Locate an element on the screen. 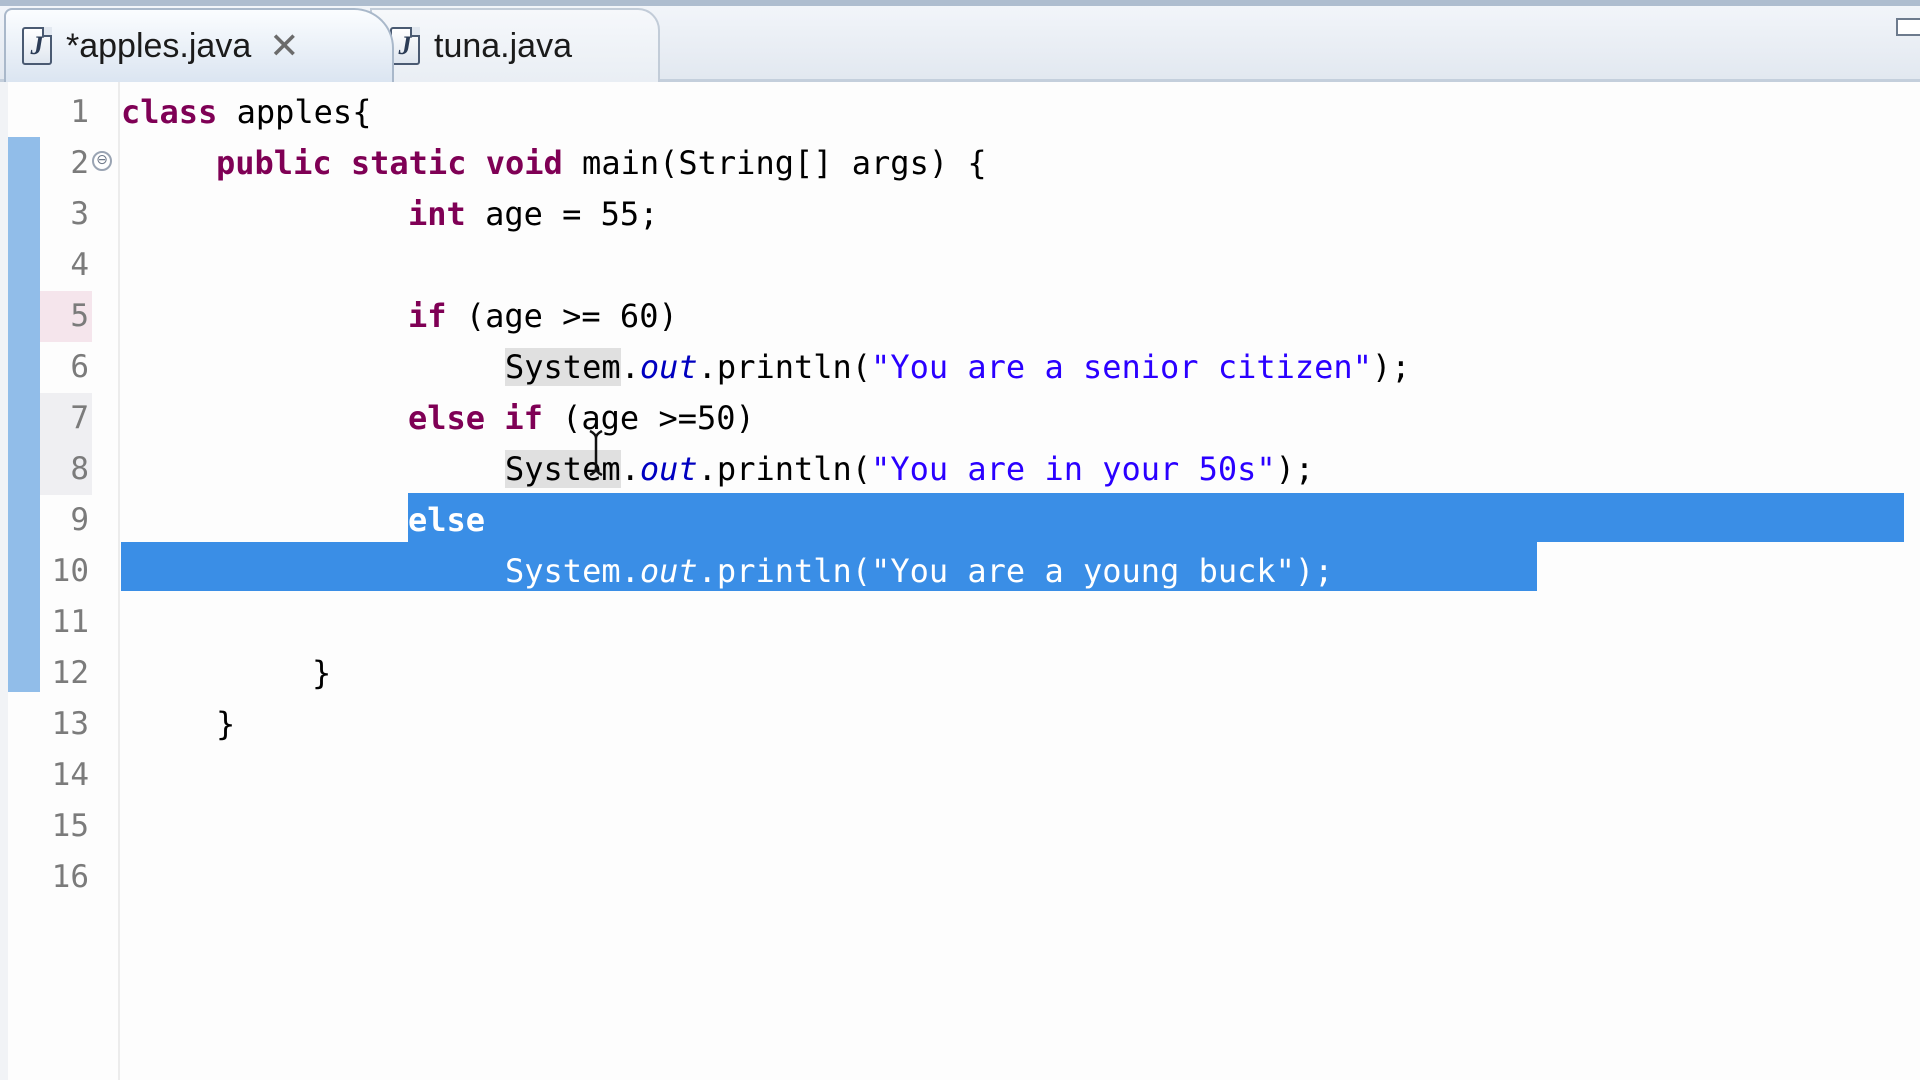  line-number: 5 is located at coordinates (66, 316).